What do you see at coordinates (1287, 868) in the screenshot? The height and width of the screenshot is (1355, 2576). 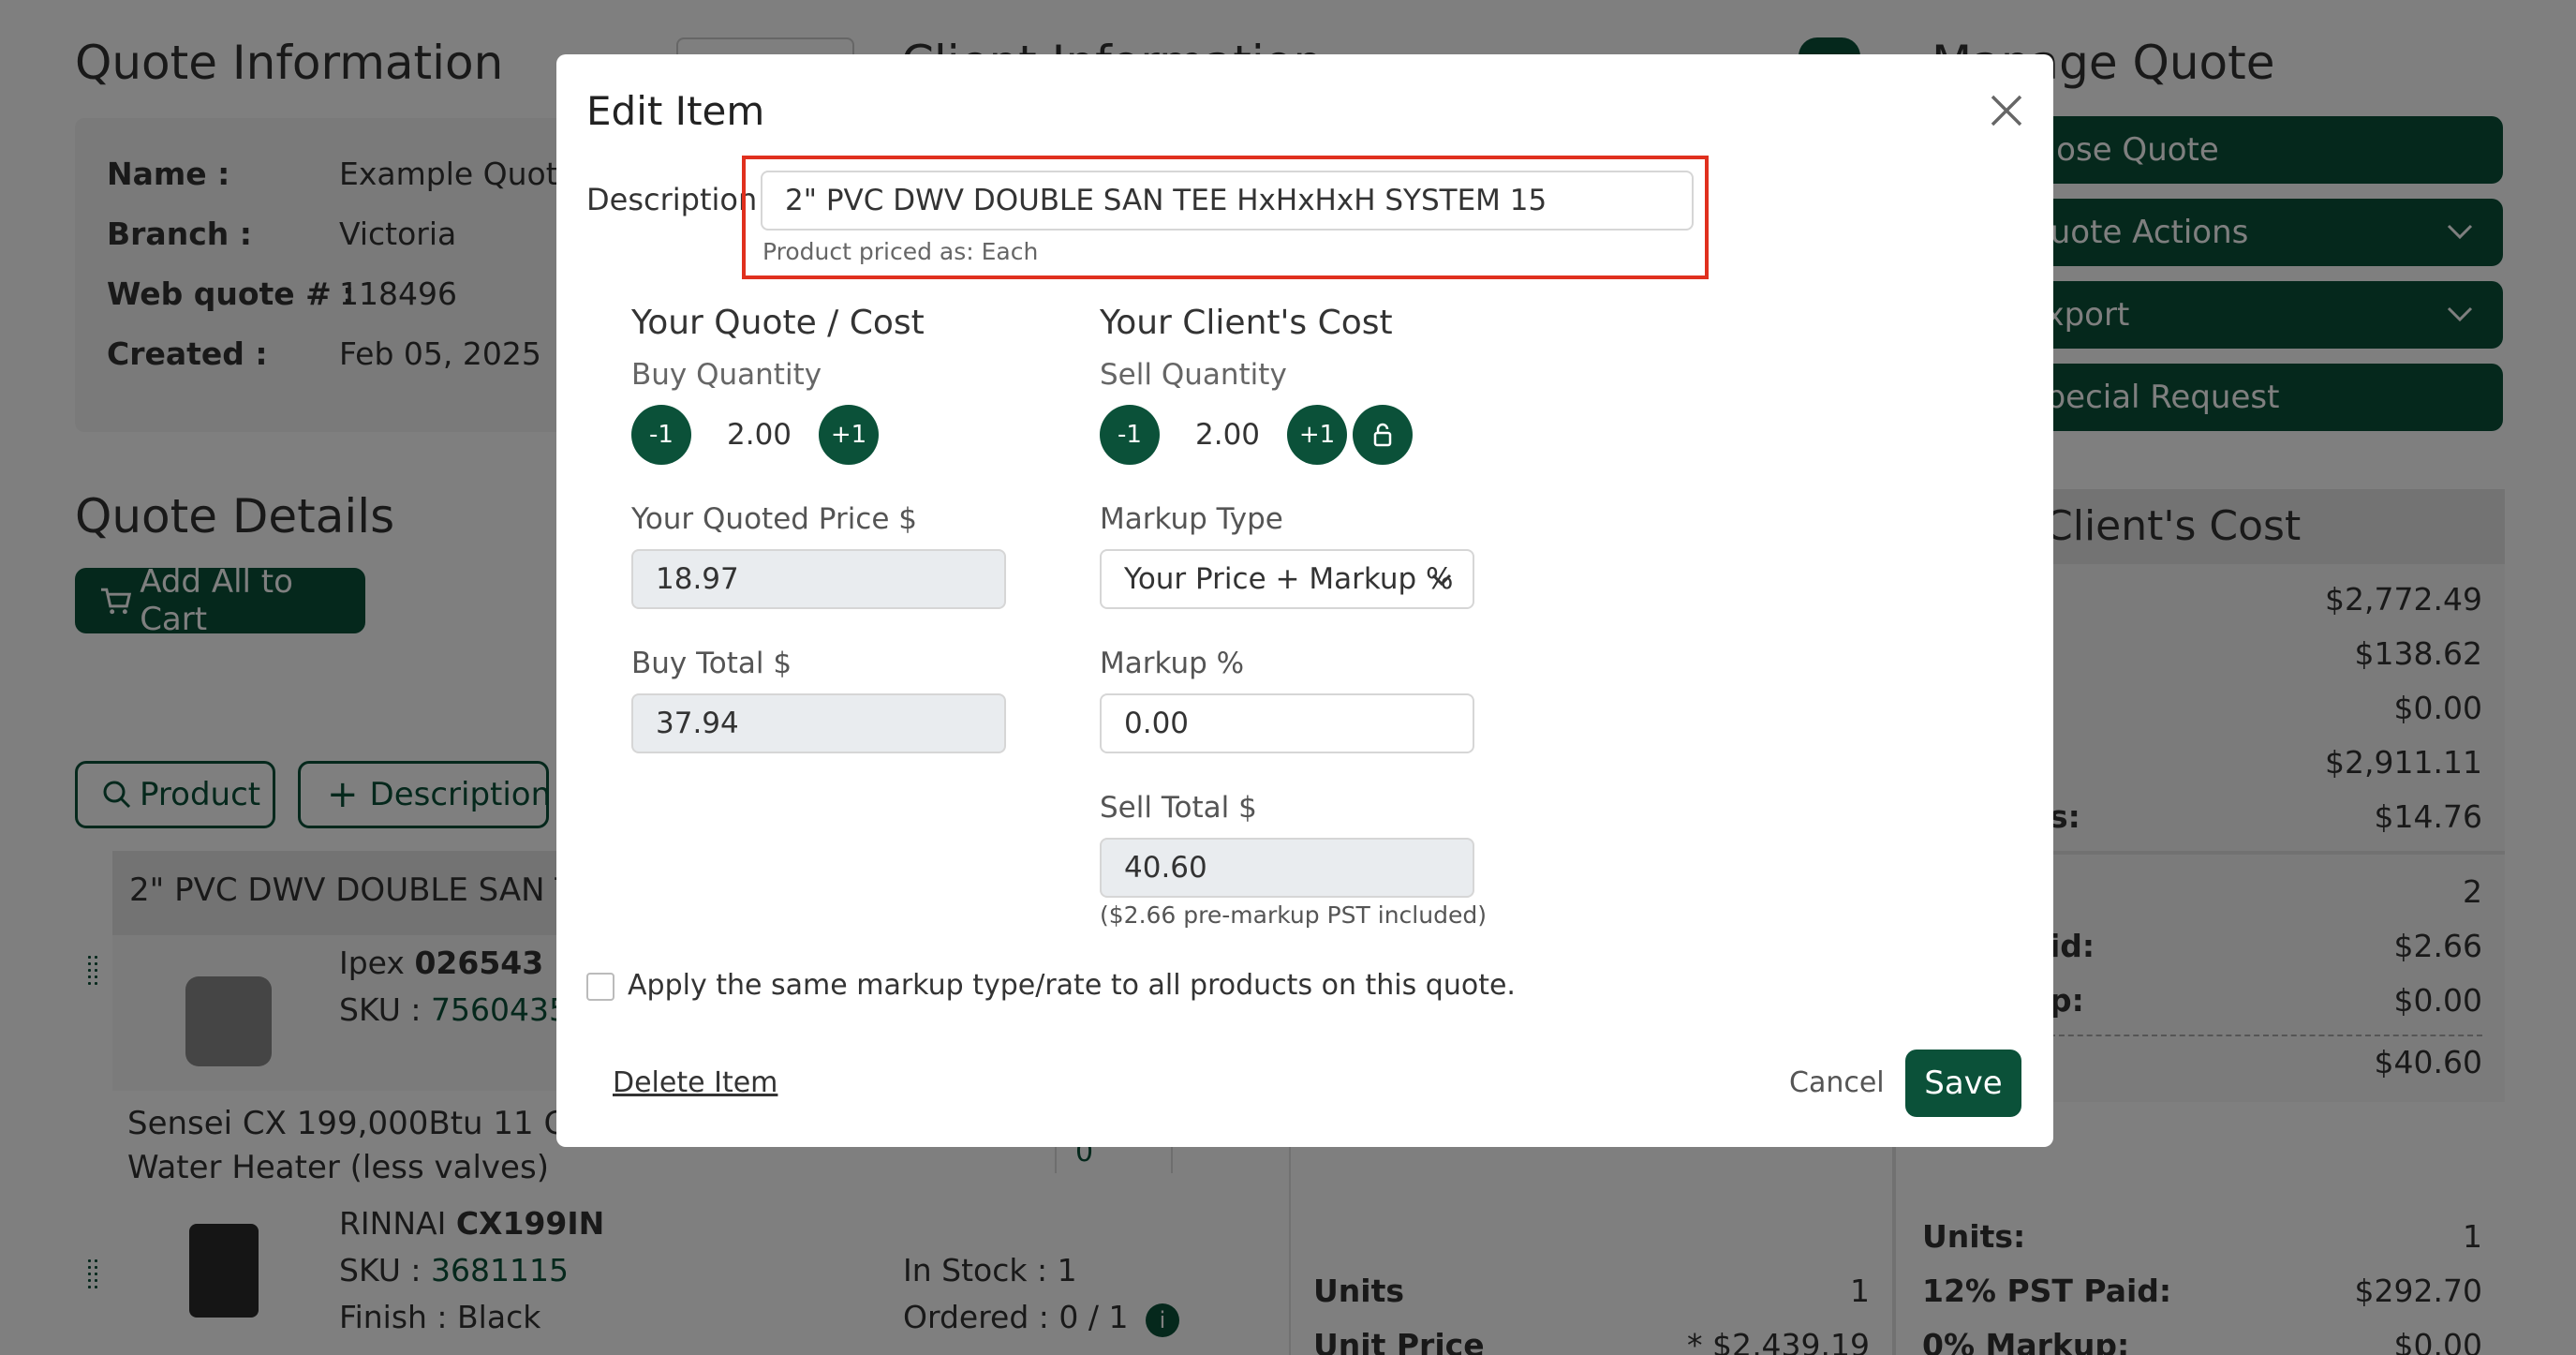 I see `sell-total-input: 40.60` at bounding box center [1287, 868].